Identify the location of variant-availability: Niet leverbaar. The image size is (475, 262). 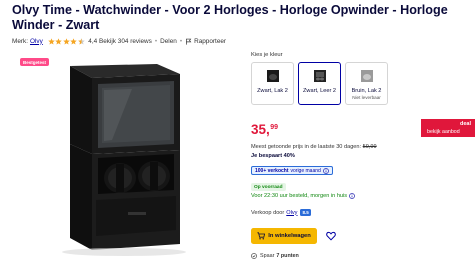
(366, 97).